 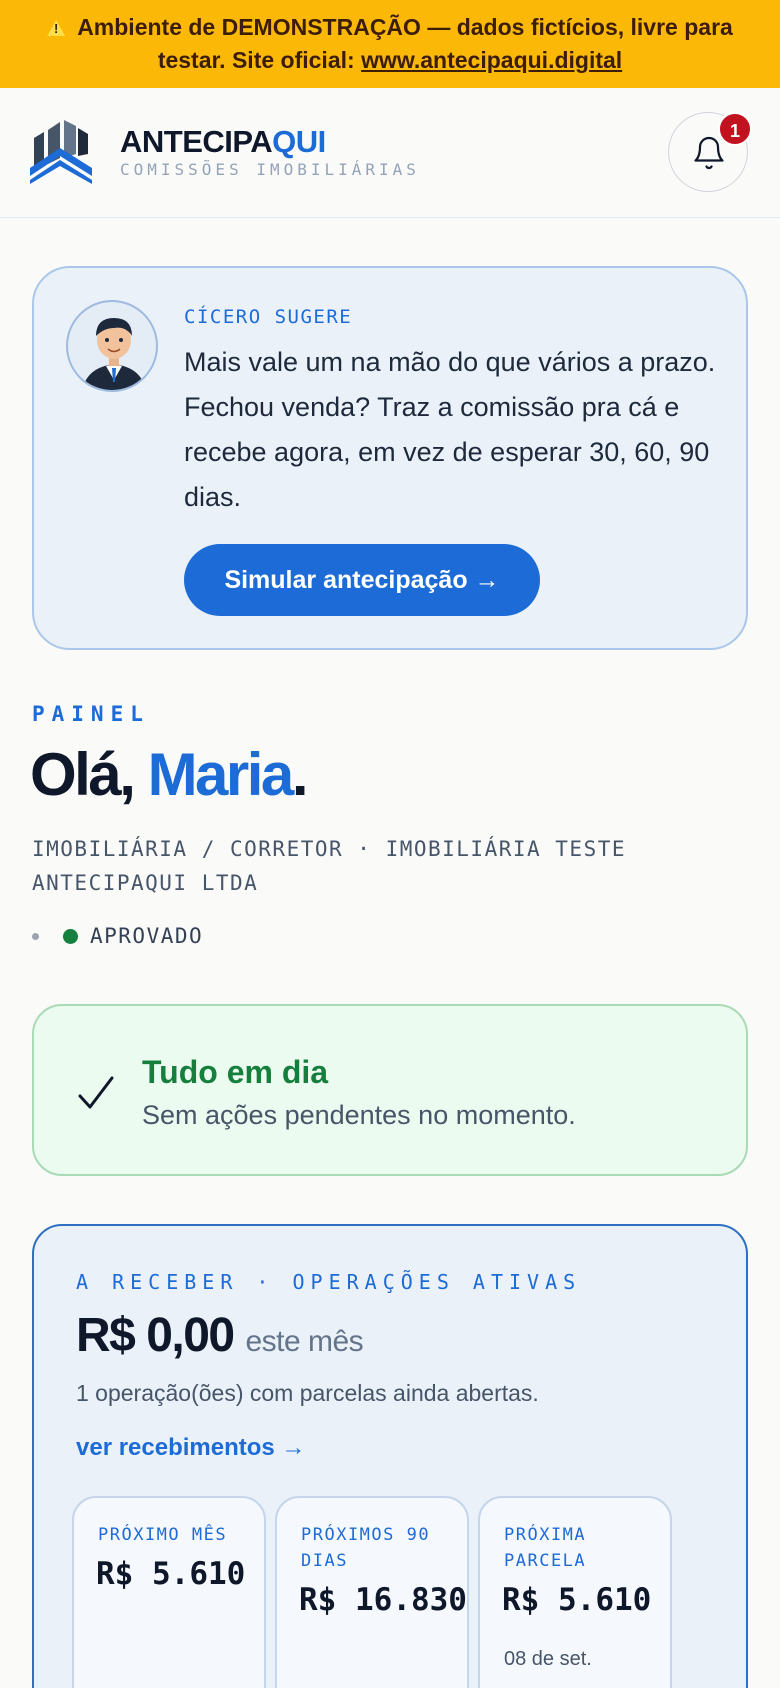 I want to click on warning-icon: !, so click(x=56, y=28).